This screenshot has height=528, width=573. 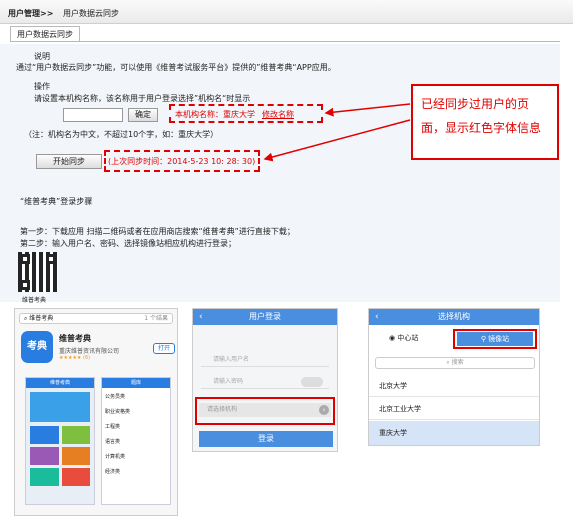 What do you see at coordinates (113, 427) in the screenshot?
I see `category-item: 工程类` at bounding box center [113, 427].